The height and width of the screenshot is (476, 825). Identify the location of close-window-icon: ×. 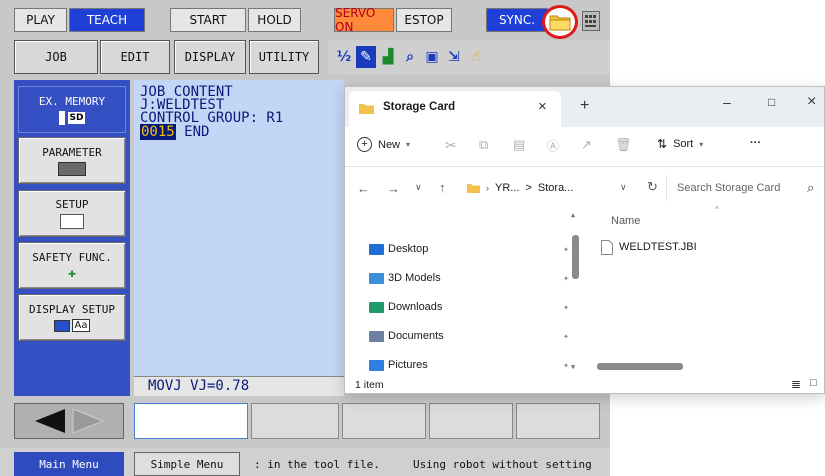
(811, 102).